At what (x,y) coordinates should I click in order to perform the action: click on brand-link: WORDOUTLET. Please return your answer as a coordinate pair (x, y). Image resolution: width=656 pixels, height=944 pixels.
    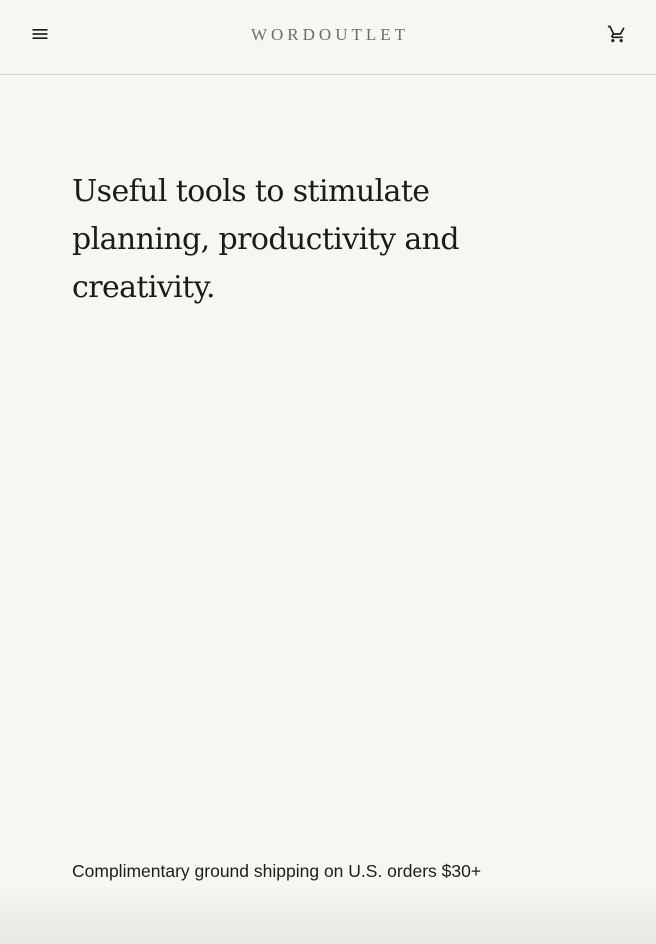
    Looking at the image, I should click on (328, 35).